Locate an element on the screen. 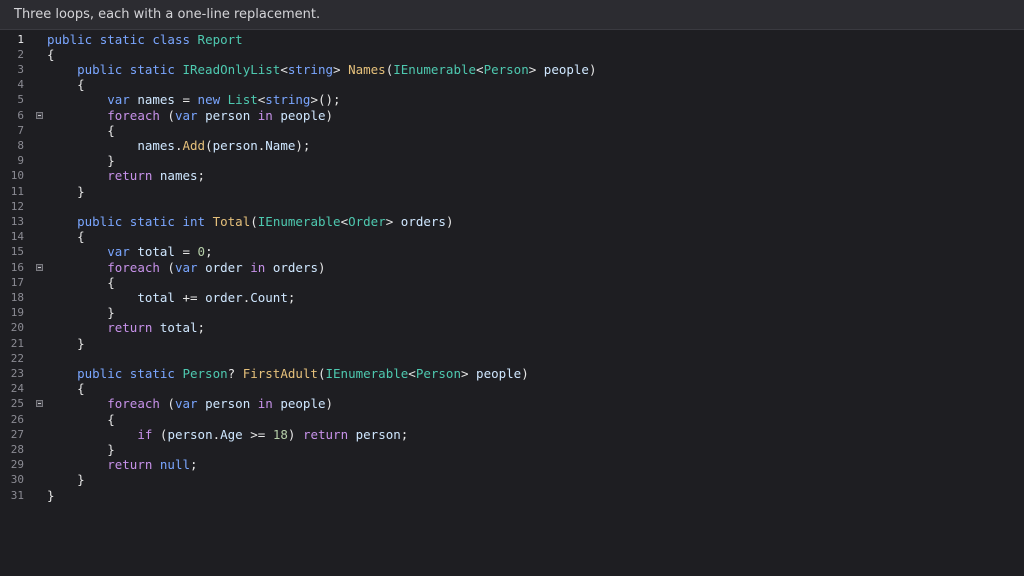 Image resolution: width=1024 pixels, height=576 pixels. line-number: 21 is located at coordinates (17, 343).